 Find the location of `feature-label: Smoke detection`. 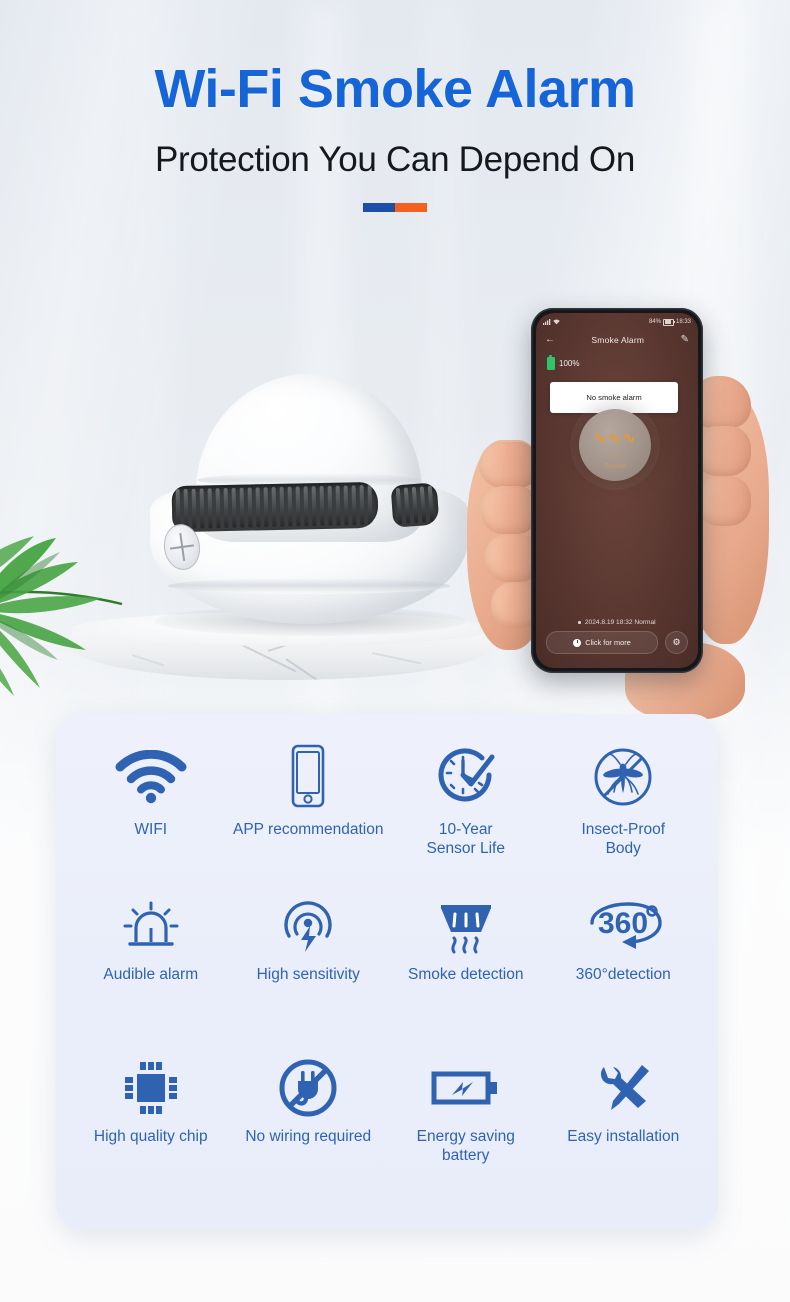

feature-label: Smoke detection is located at coordinates (466, 975).